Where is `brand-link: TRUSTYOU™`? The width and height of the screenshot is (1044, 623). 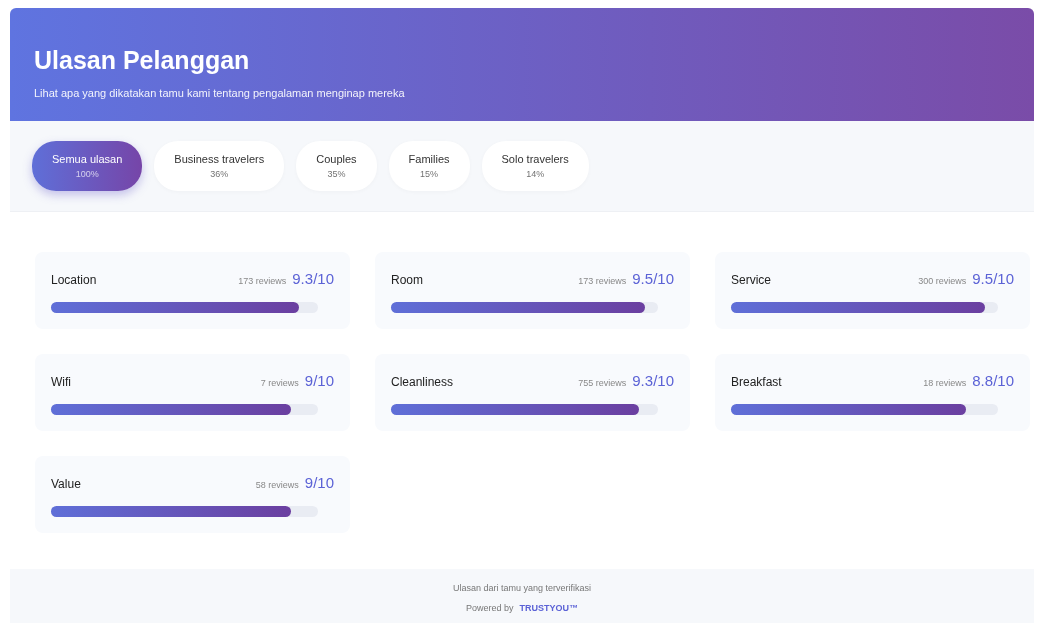 brand-link: TRUSTYOU™ is located at coordinates (548, 608).